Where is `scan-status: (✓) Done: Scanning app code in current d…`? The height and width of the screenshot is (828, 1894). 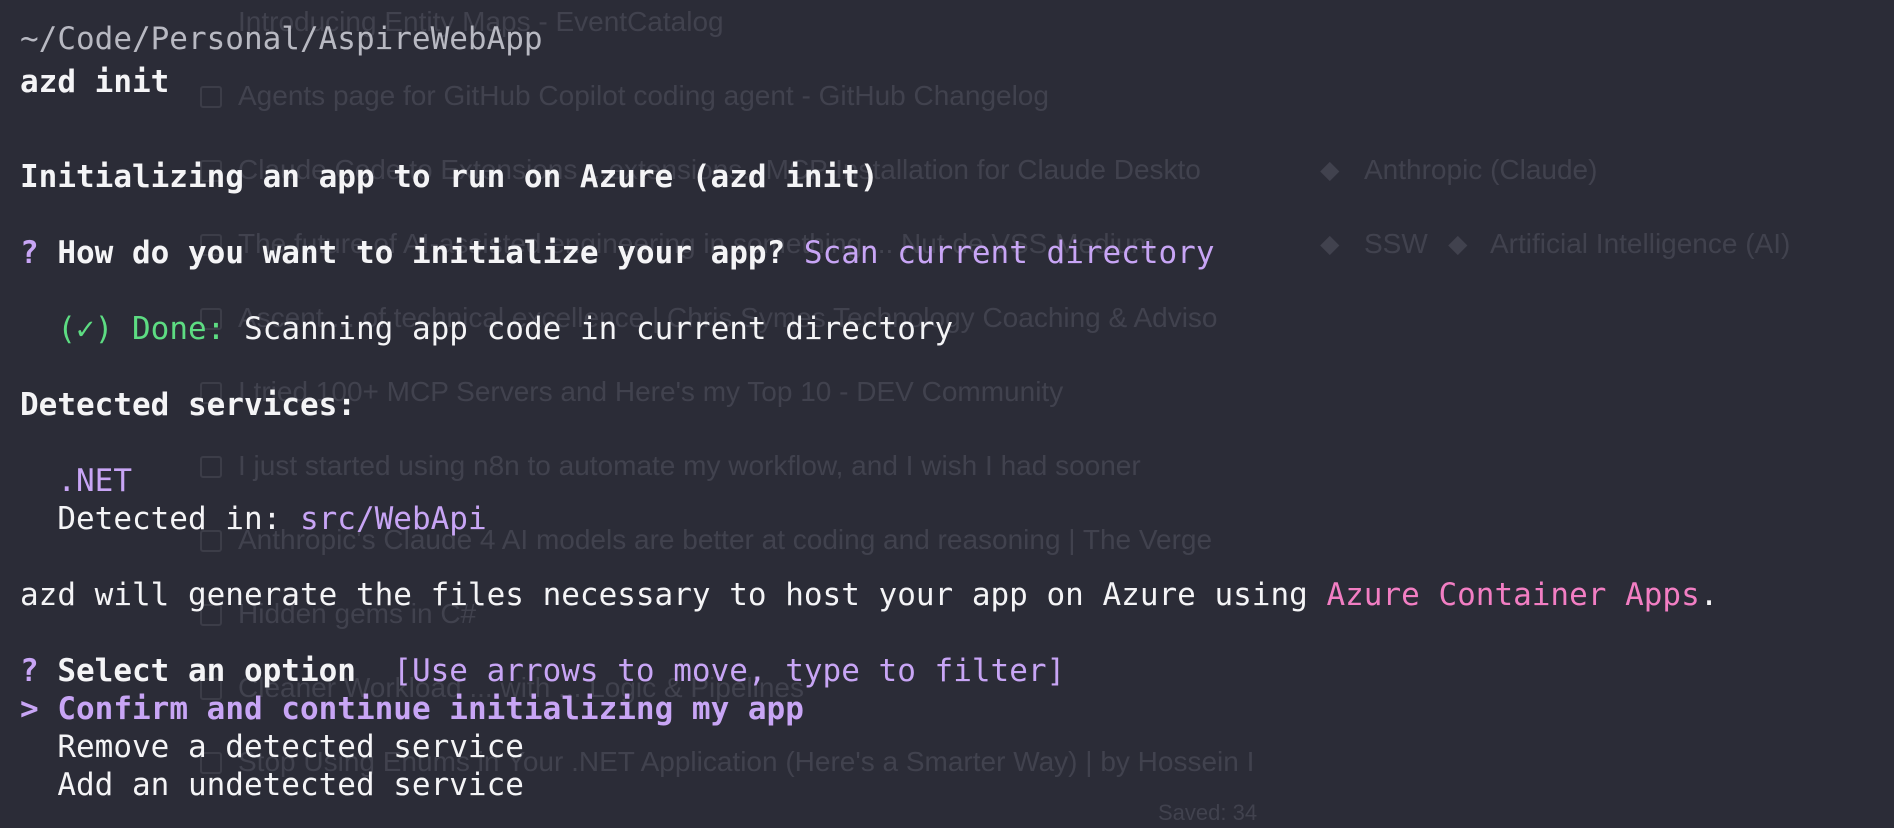
scan-status: (✓) Done: Scanning app code in current d… is located at coordinates (486, 329).